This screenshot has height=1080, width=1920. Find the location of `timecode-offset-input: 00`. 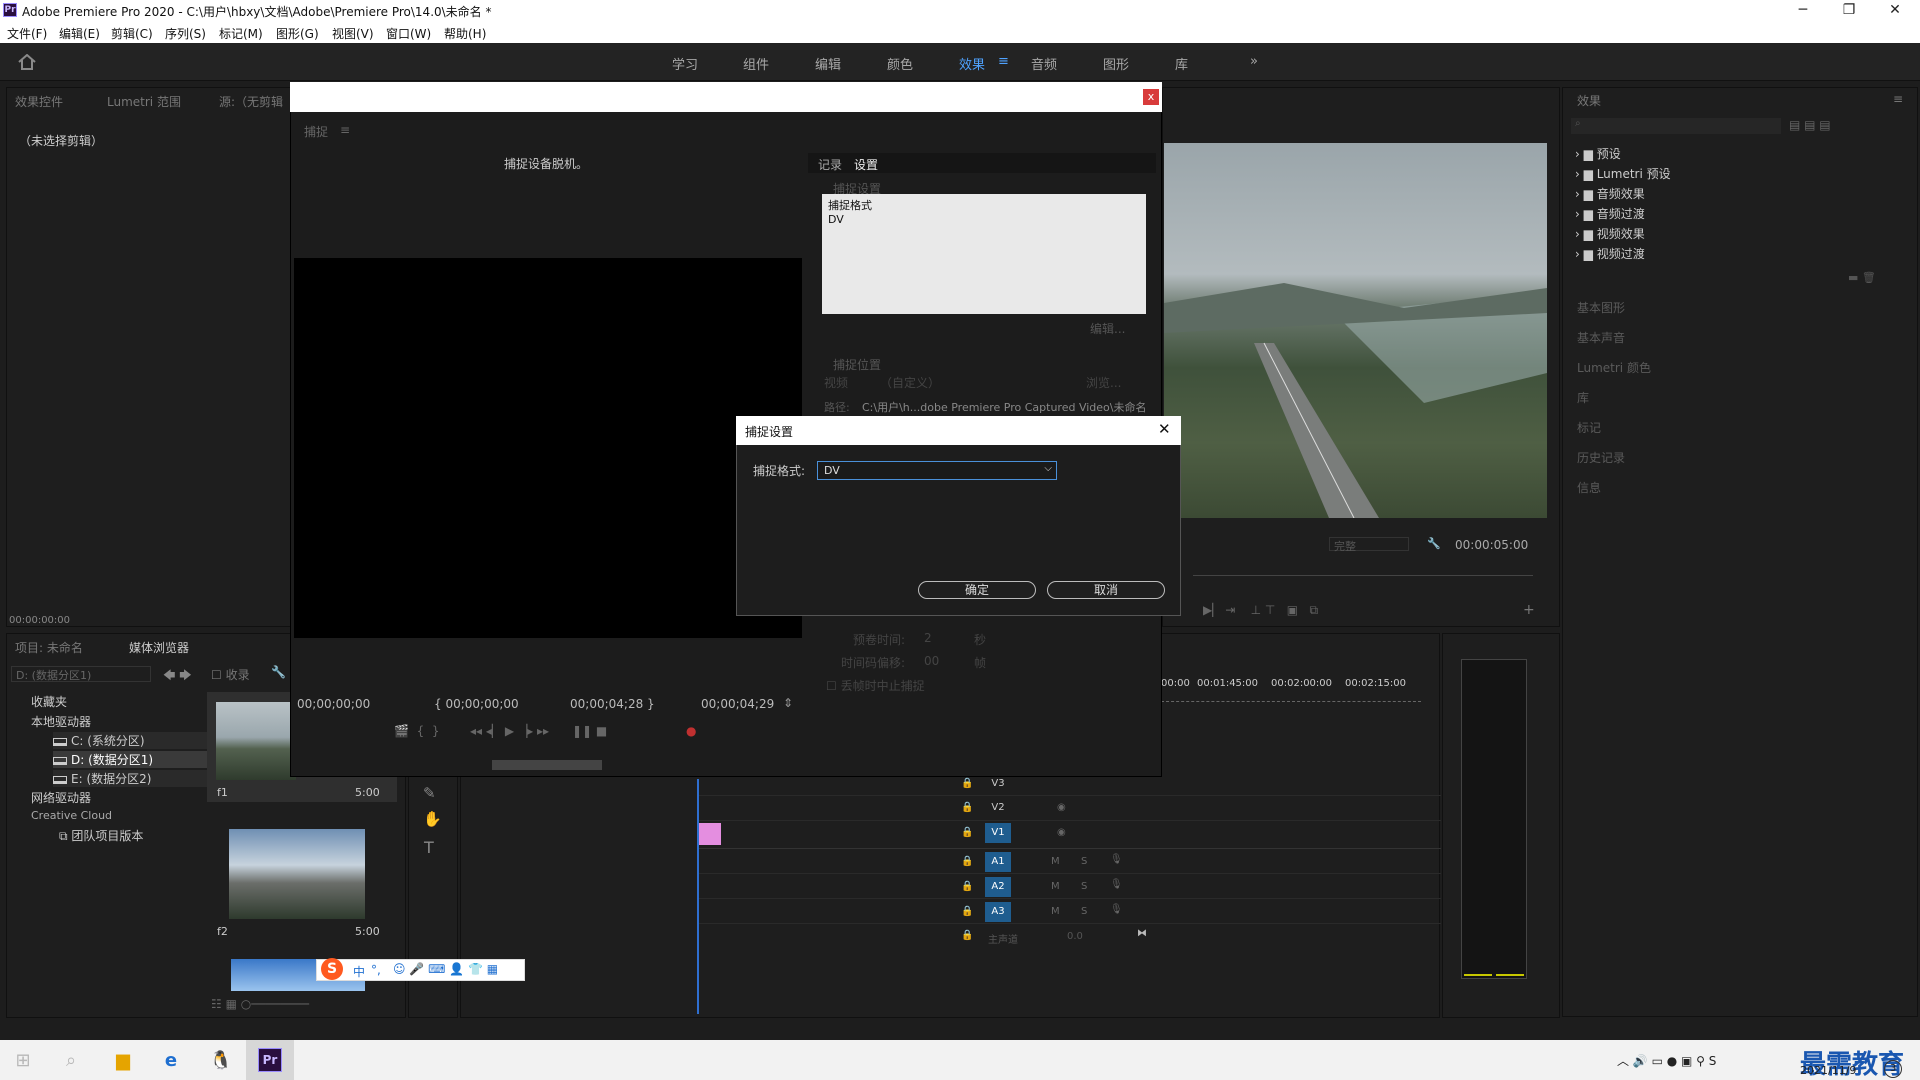

timecode-offset-input: 00 is located at coordinates (931, 661).